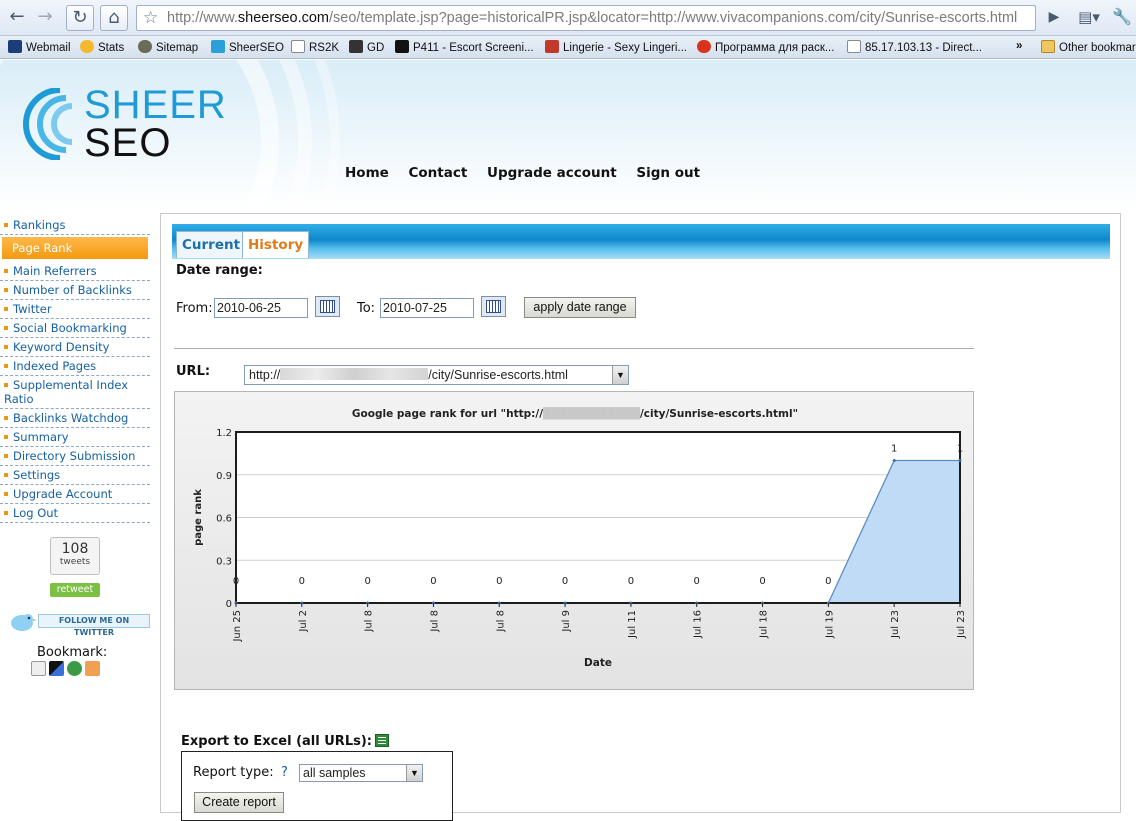  I want to click on bookmark-stats: Stats, so click(102, 47).